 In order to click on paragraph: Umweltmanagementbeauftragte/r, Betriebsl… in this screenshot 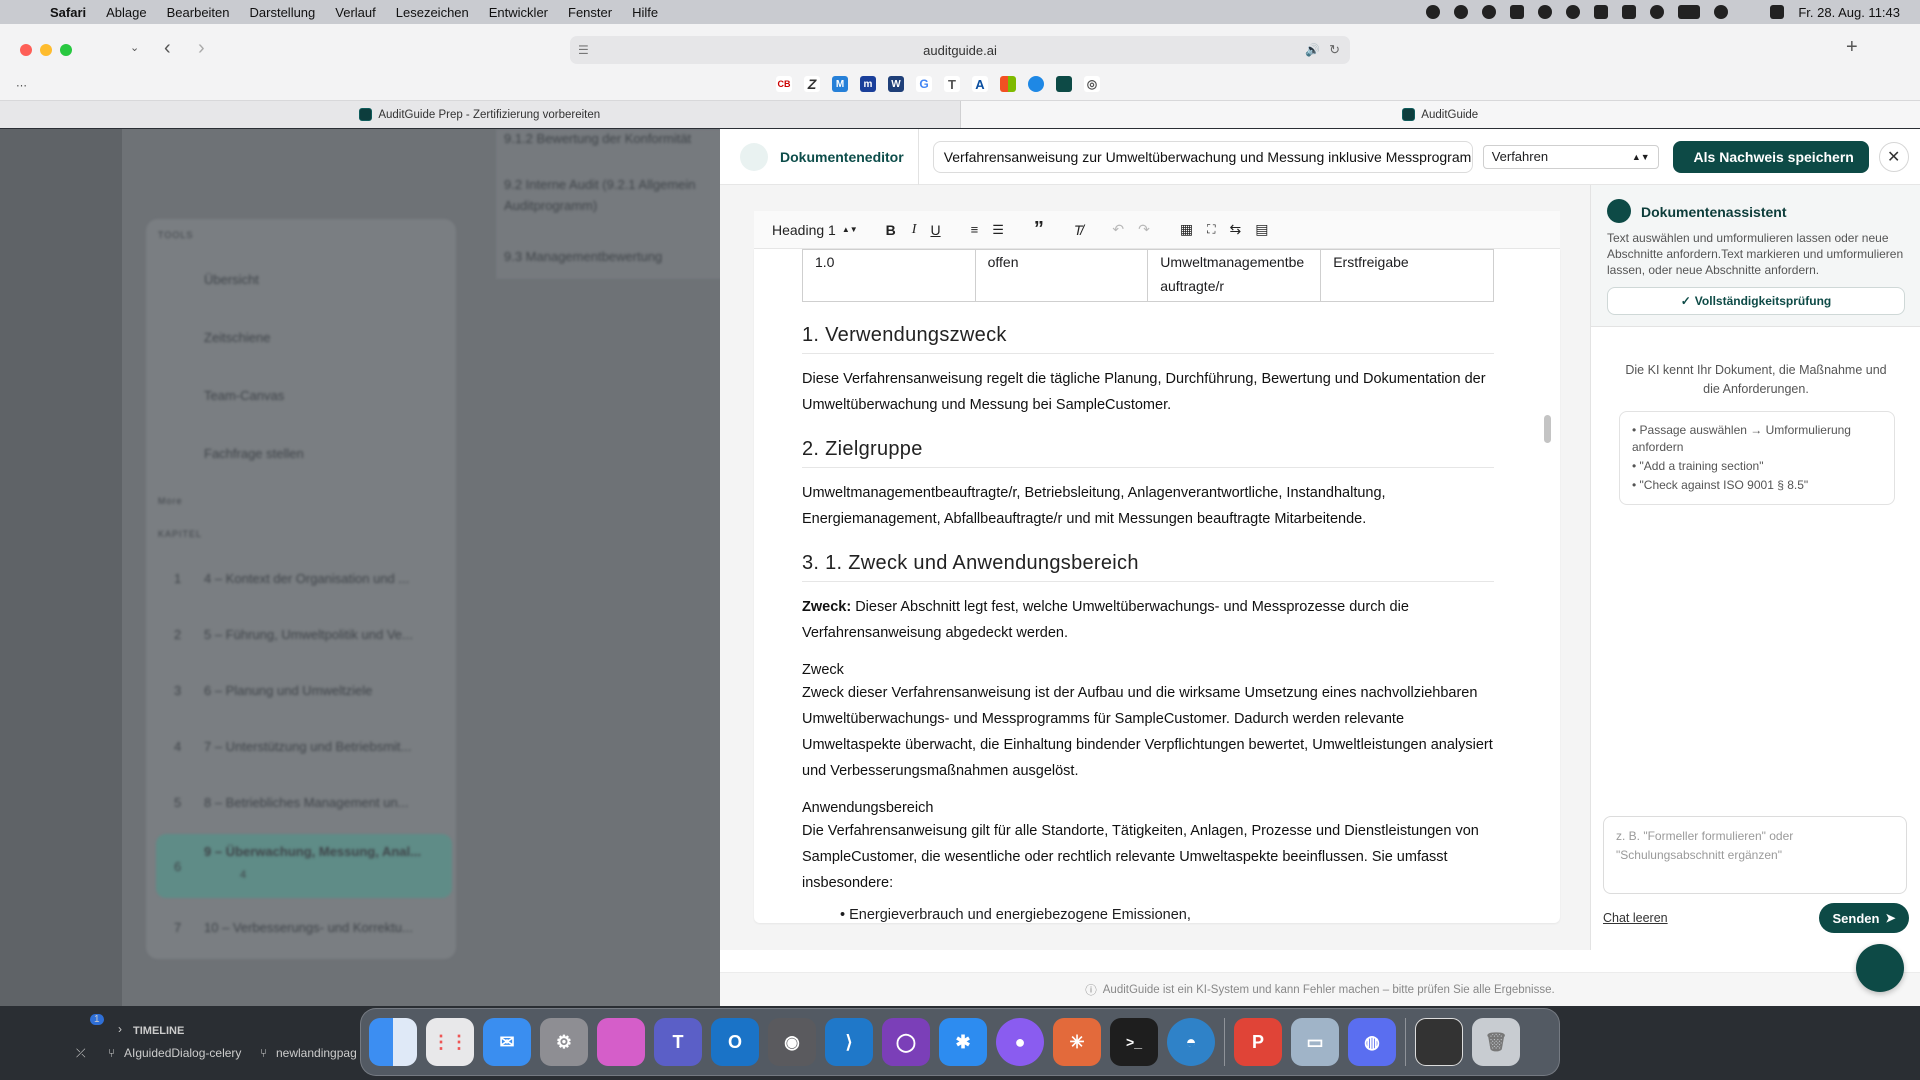, I will do `click(1148, 506)`.